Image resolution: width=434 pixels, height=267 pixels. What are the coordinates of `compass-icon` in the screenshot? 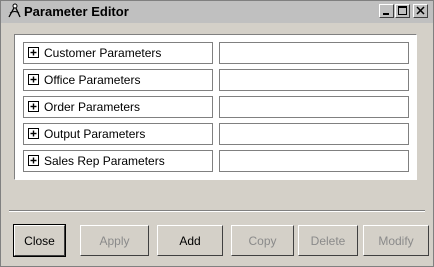 It's located at (14, 11).